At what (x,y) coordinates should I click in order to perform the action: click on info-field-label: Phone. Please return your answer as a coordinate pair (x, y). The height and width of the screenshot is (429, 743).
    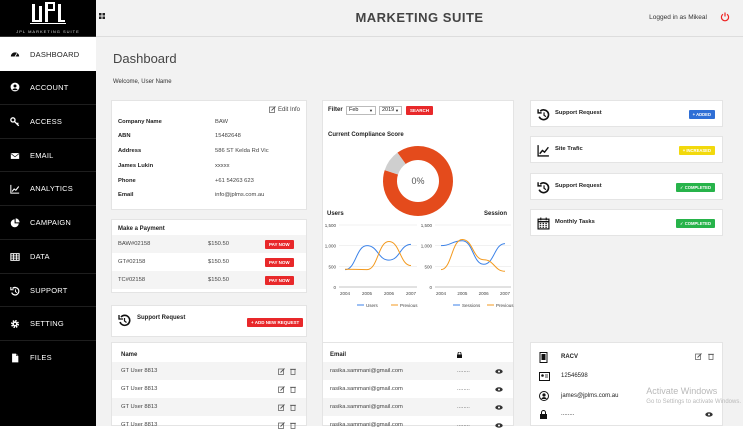
    Looking at the image, I should click on (127, 181).